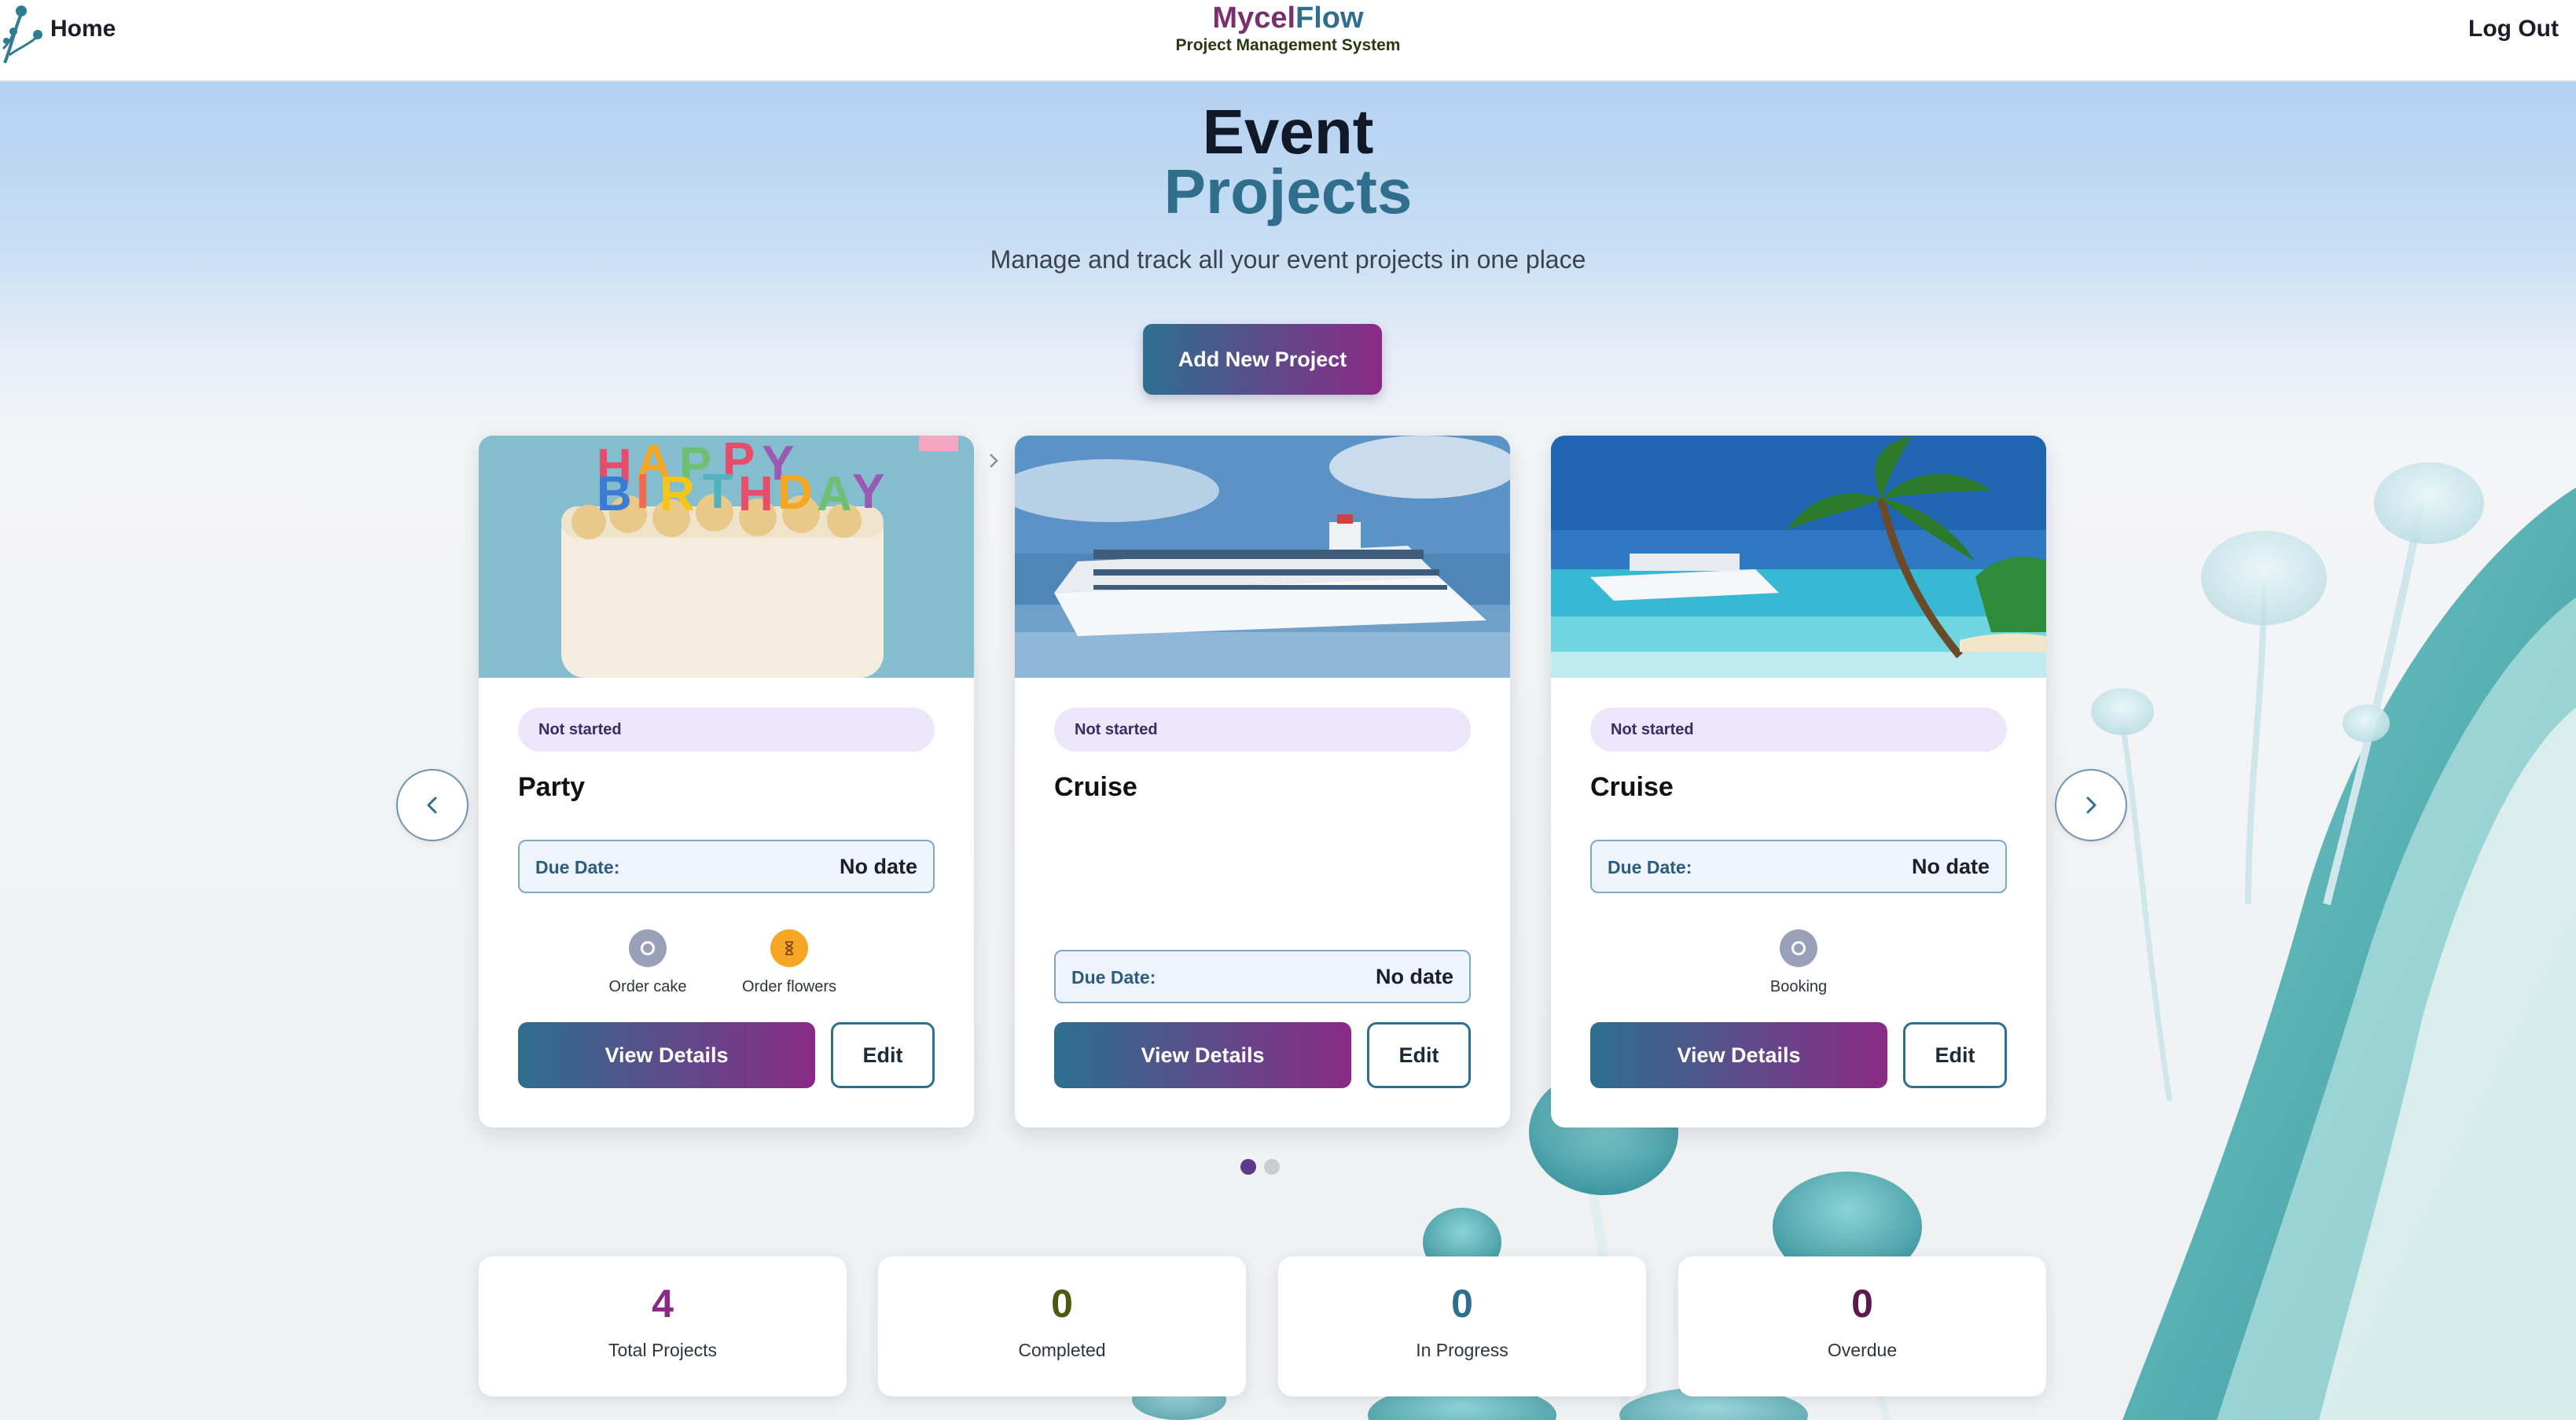  Describe the element at coordinates (1798, 986) in the screenshot. I see `task-label: Booking` at that location.